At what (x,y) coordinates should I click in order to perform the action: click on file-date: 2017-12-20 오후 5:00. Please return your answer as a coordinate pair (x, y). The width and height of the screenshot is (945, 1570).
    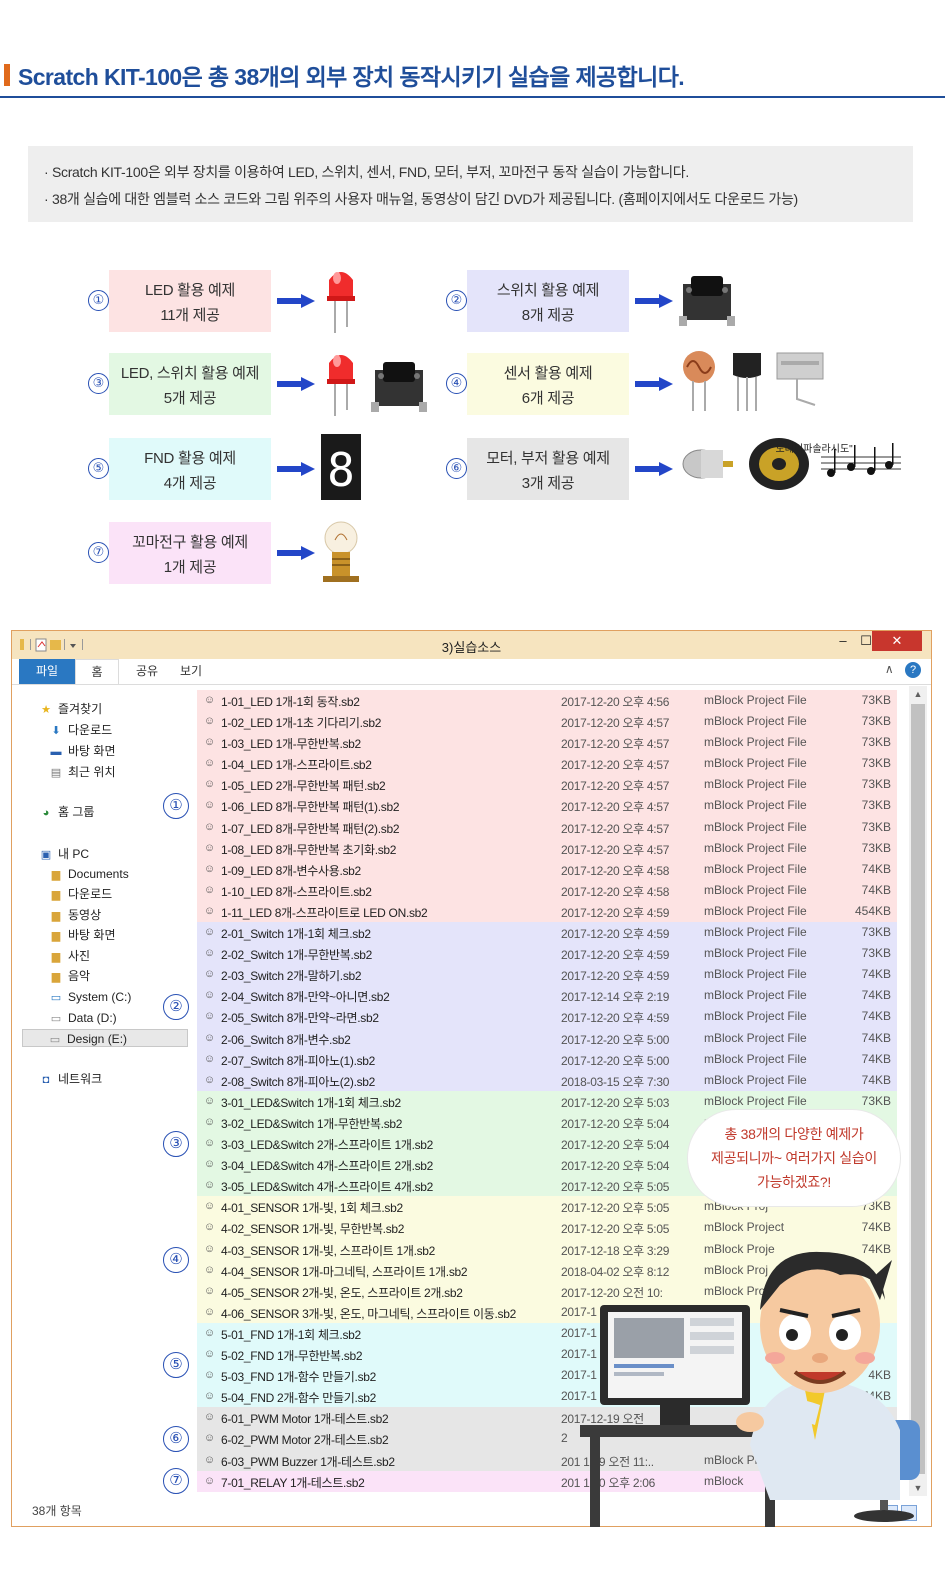
    Looking at the image, I should click on (615, 1039).